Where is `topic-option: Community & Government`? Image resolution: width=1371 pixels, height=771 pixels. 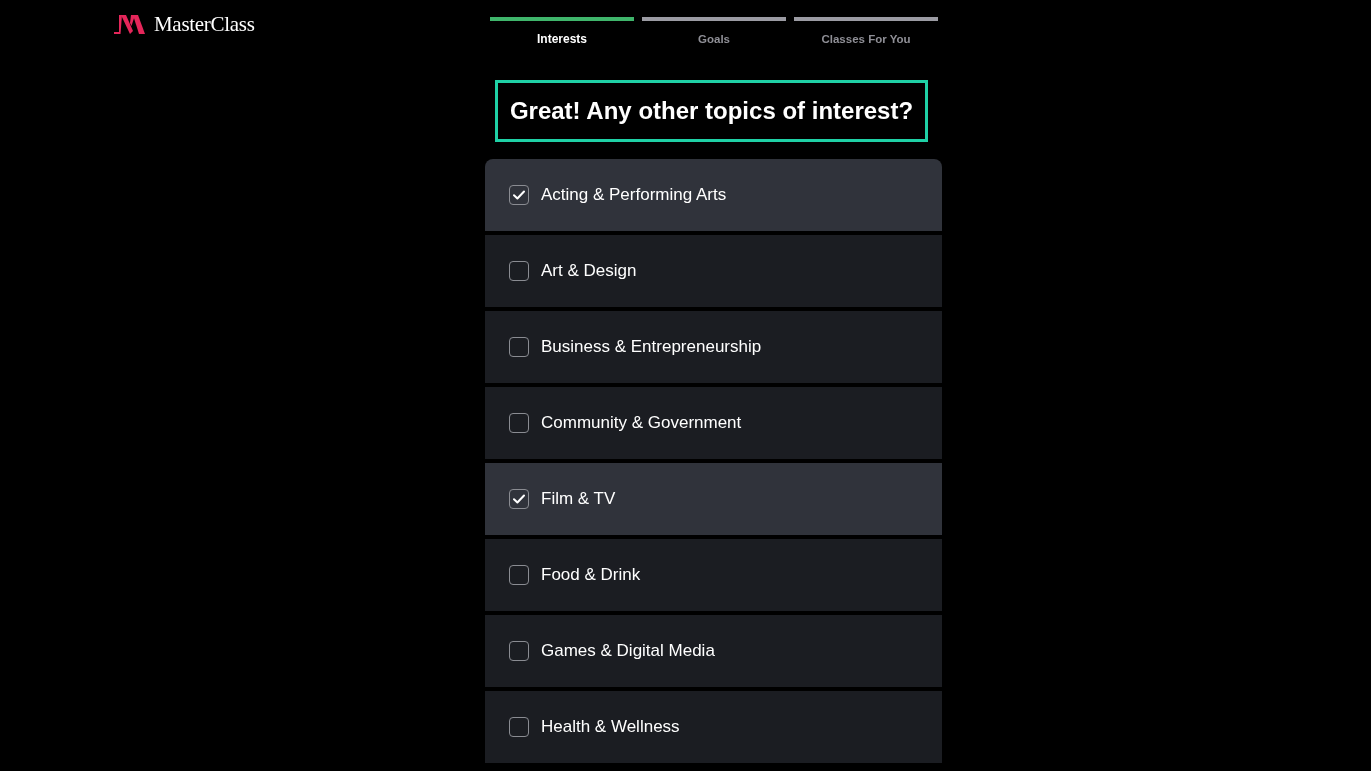 topic-option: Community & Government is located at coordinates (713, 423).